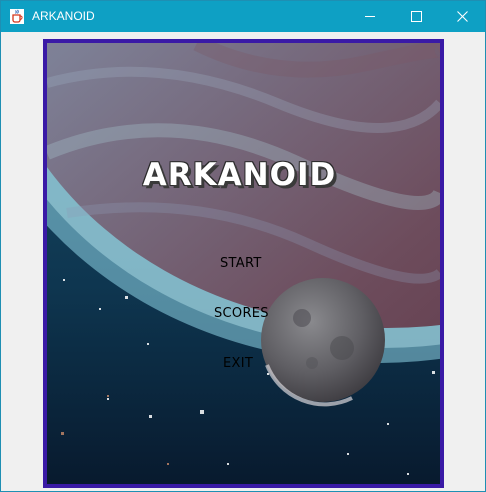 This screenshot has width=486, height=492. Describe the element at coordinates (243, 16) in the screenshot. I see `title-bar: ARKANOID` at that location.